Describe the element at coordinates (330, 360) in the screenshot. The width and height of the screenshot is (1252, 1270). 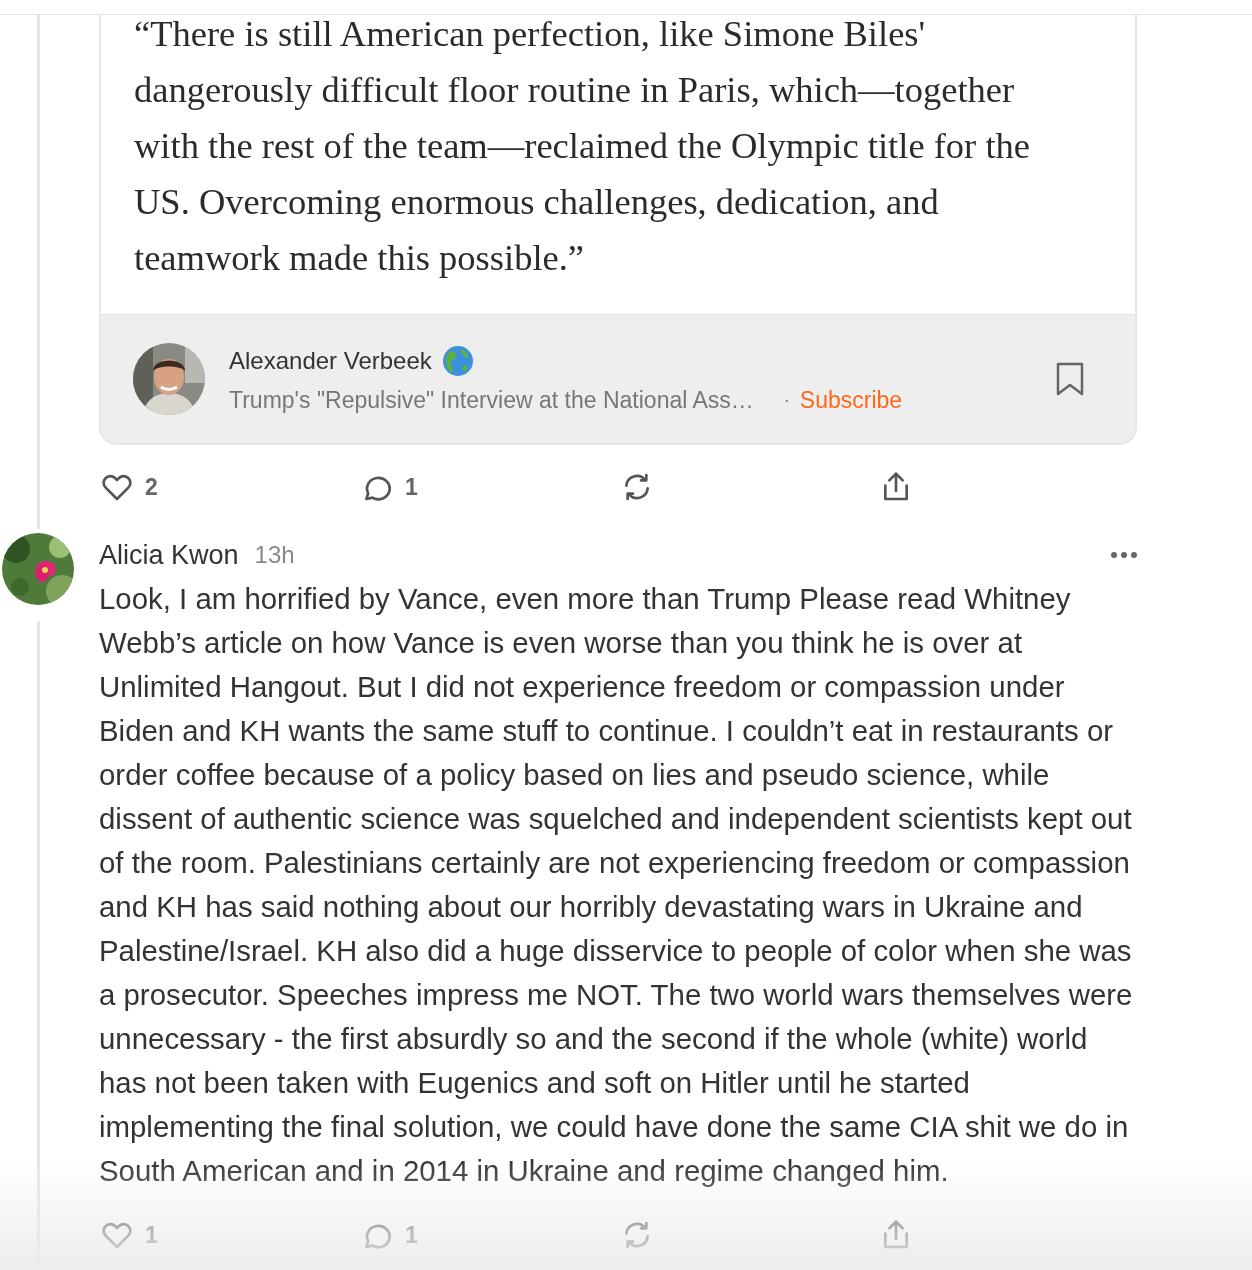
I see `author-name: Alexander Verbeek` at that location.